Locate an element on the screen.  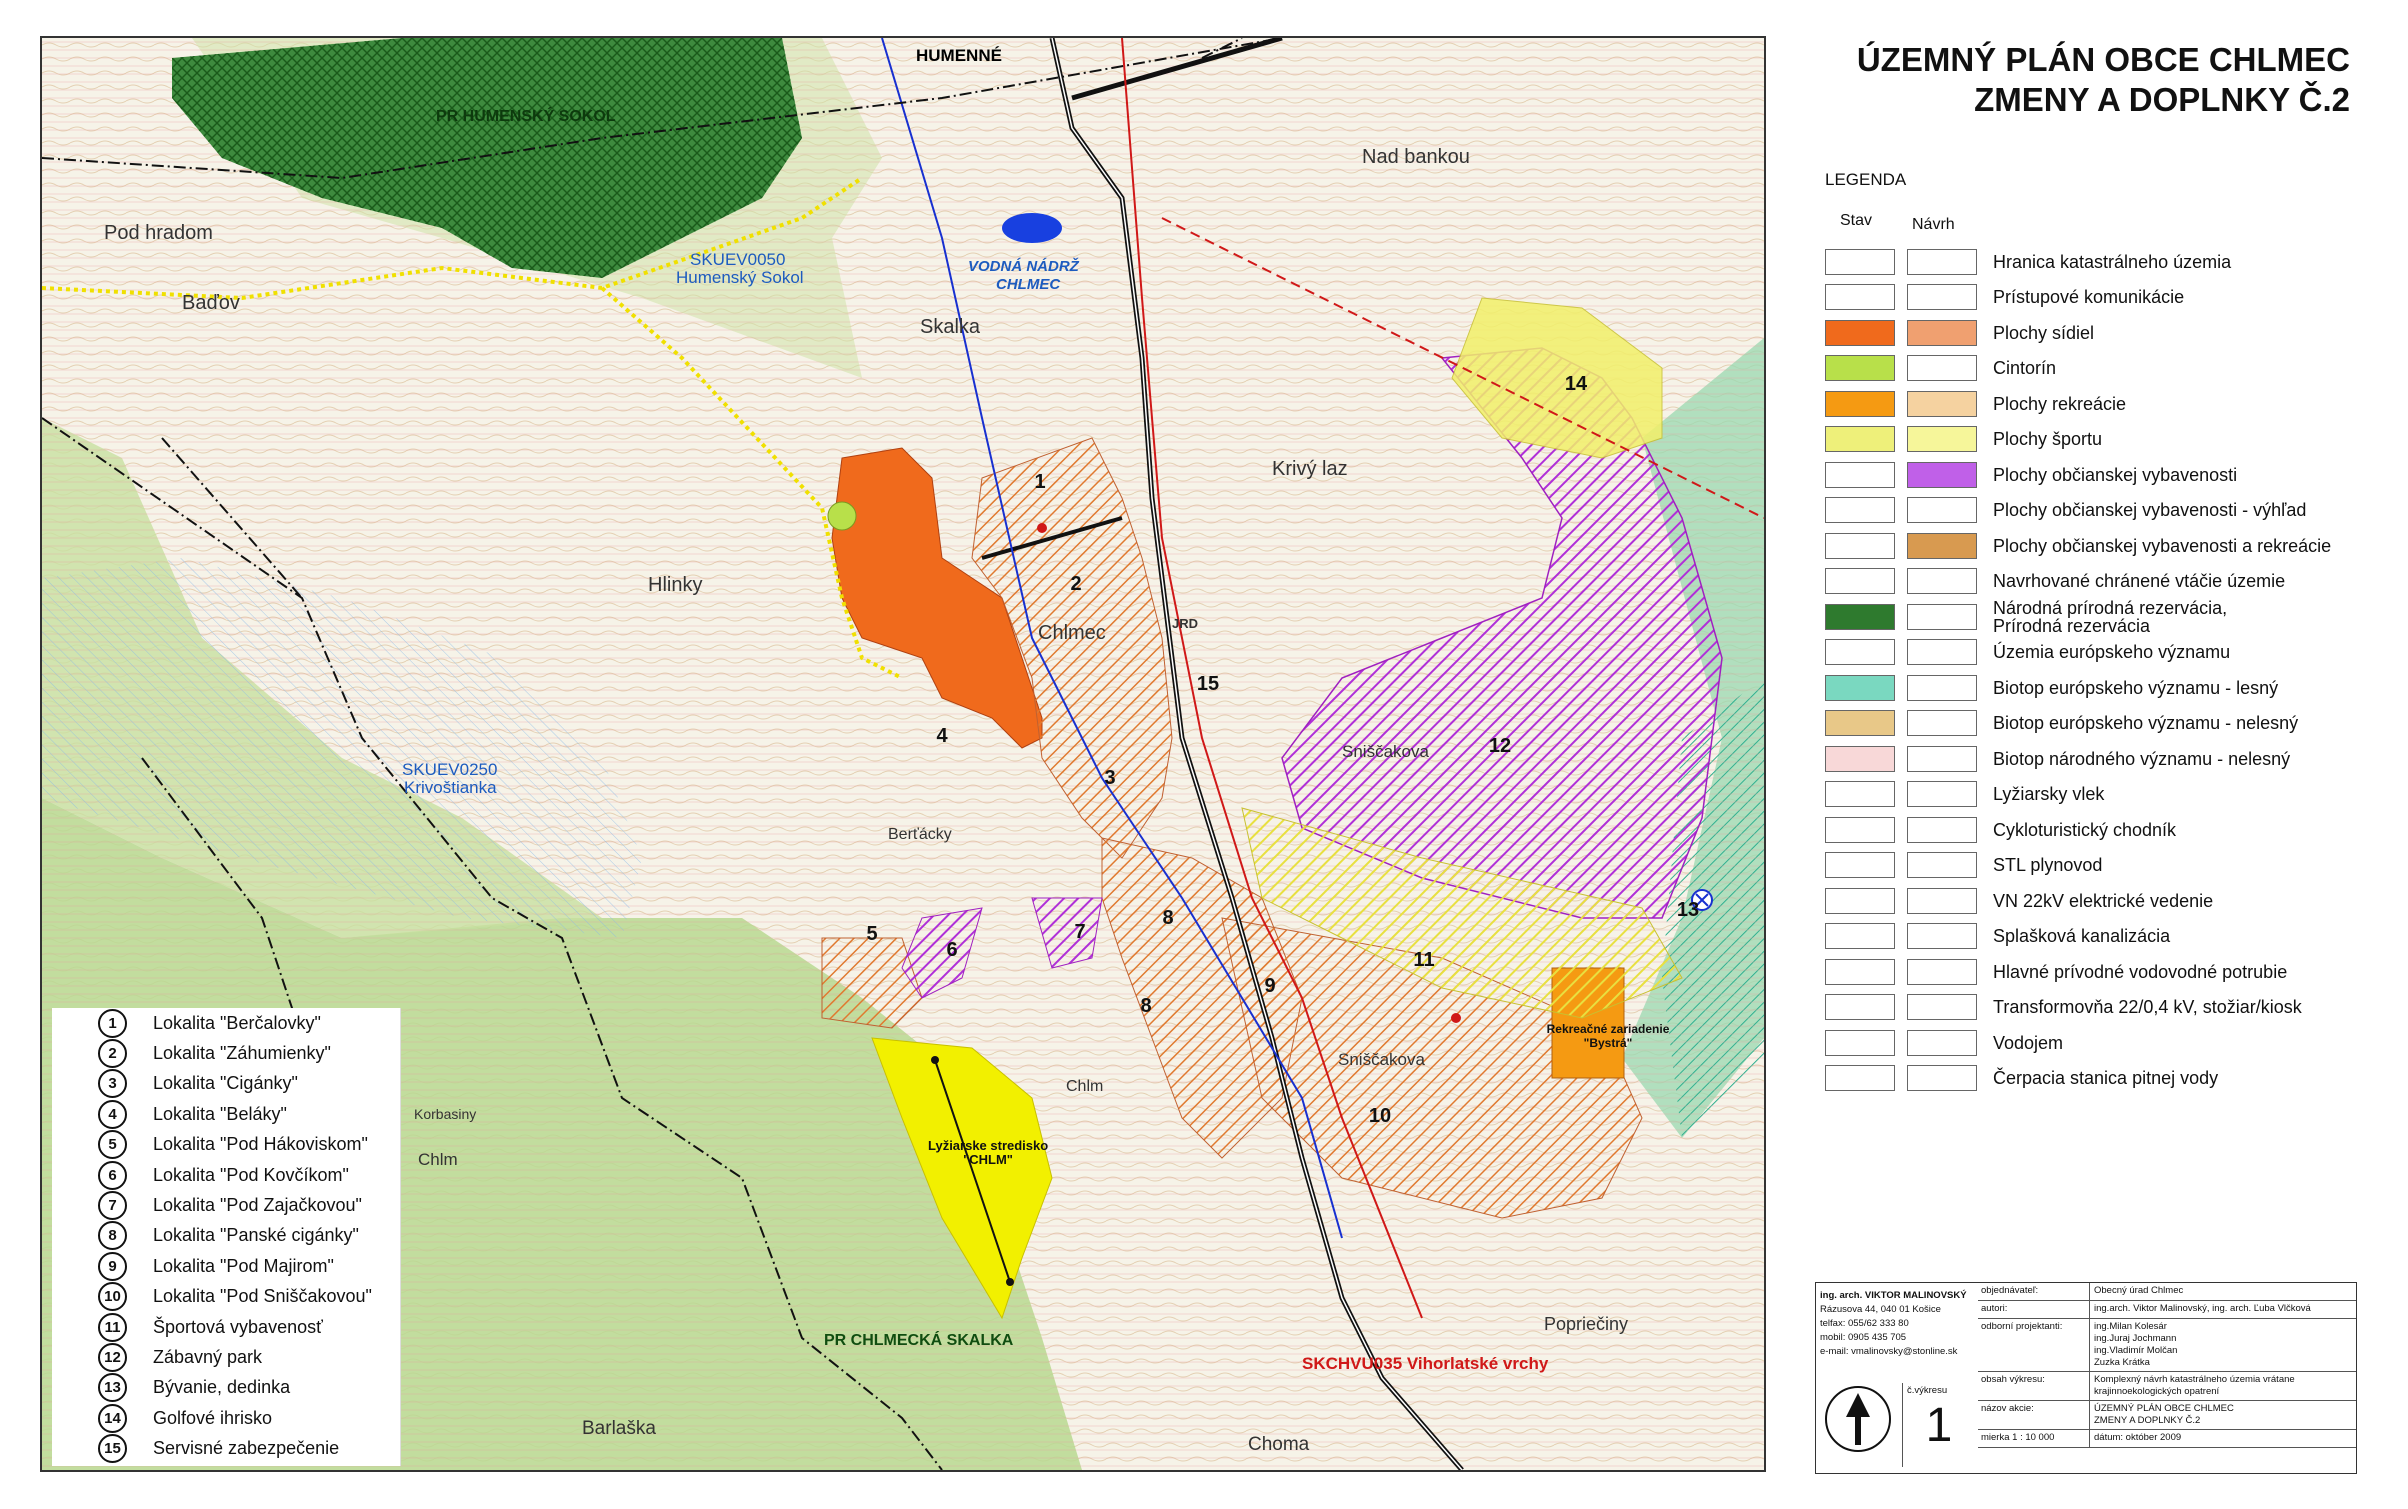
water-reservoir is located at coordinates (1032, 228).